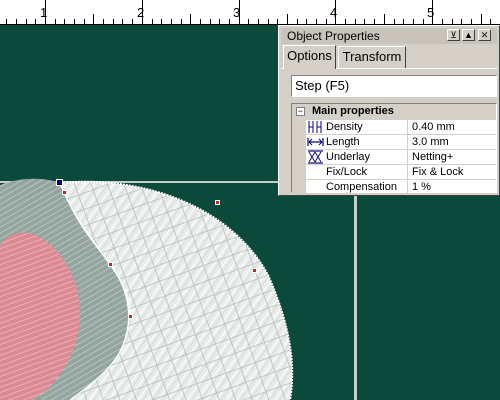  Describe the element at coordinates (361, 187) in the screenshot. I see `property-name: Compensation` at that location.